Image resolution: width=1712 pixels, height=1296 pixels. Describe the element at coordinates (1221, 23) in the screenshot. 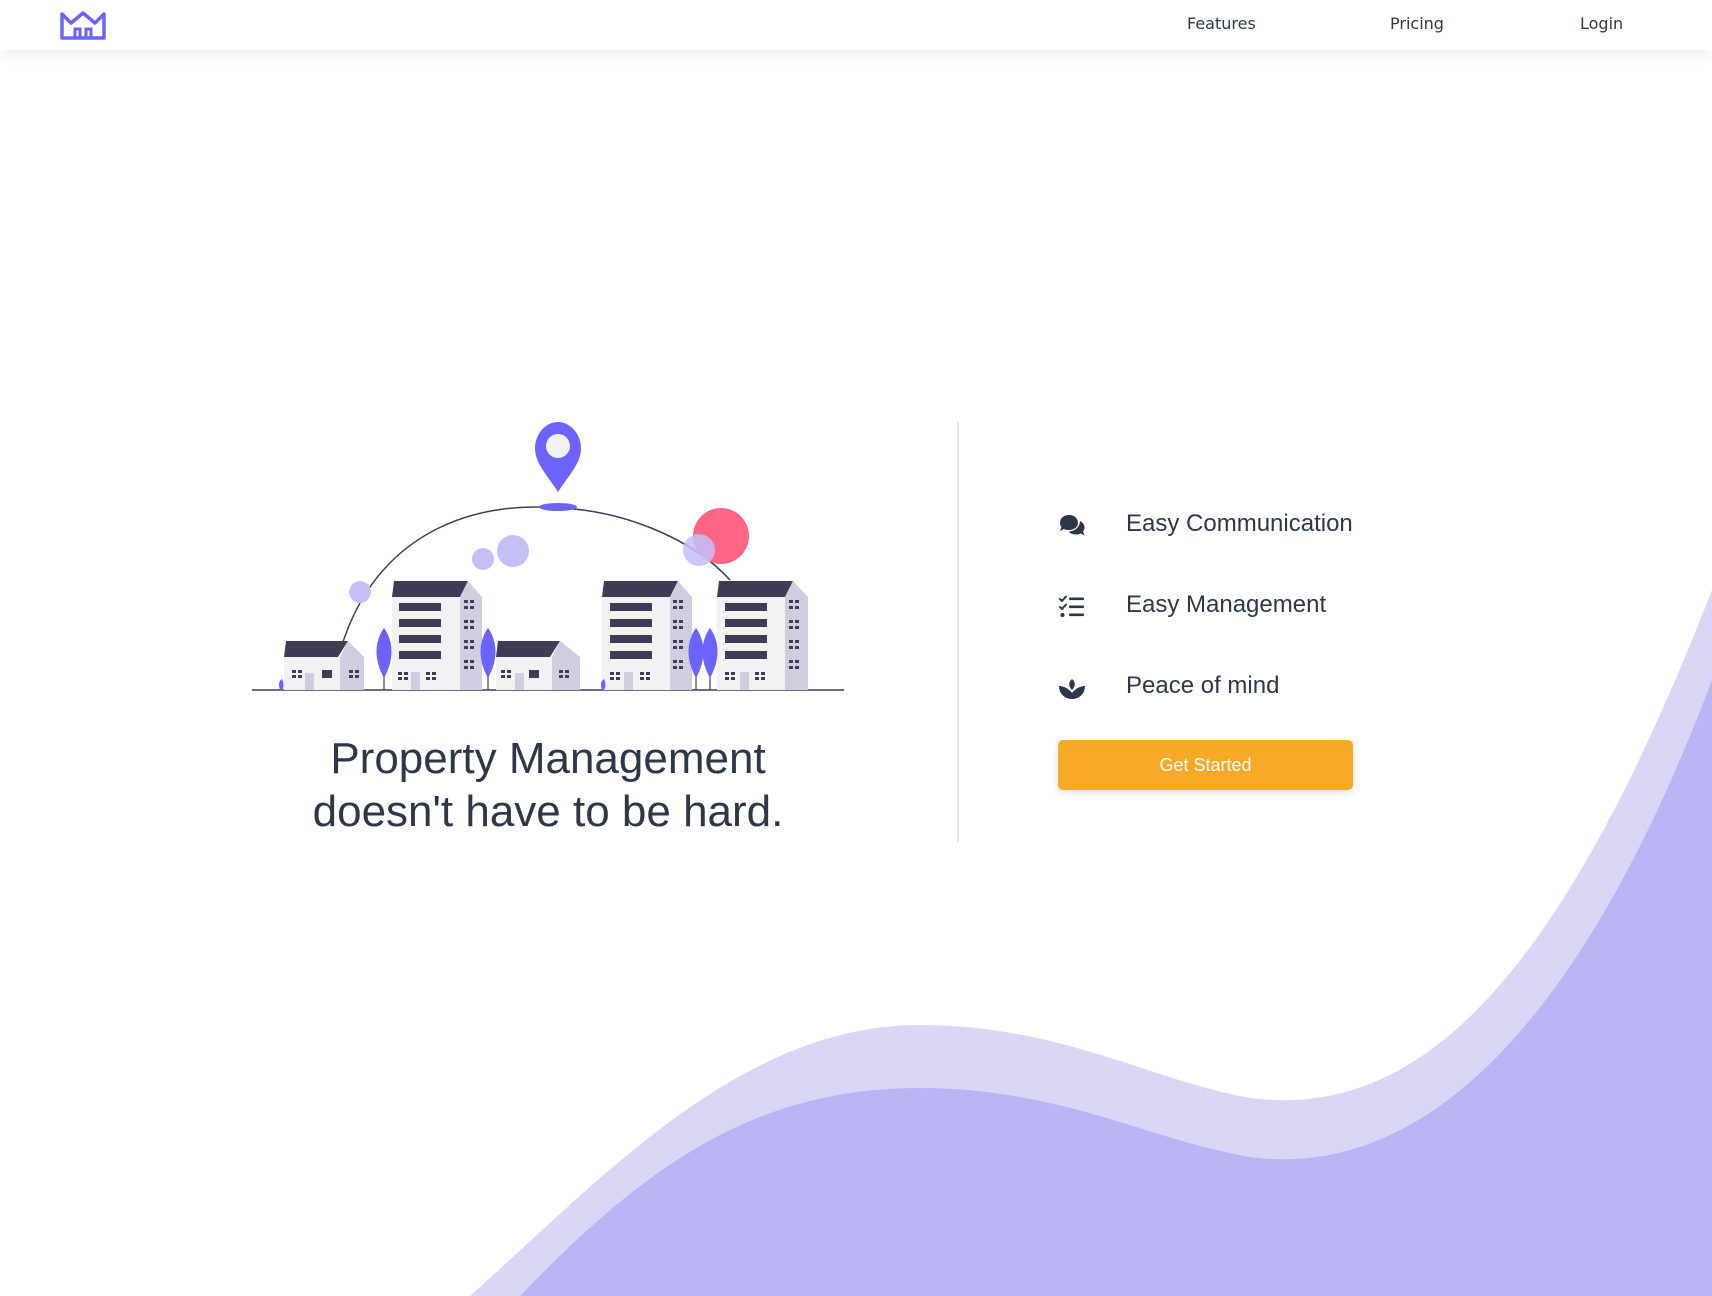

I see `nav-link-features: Features` at that location.